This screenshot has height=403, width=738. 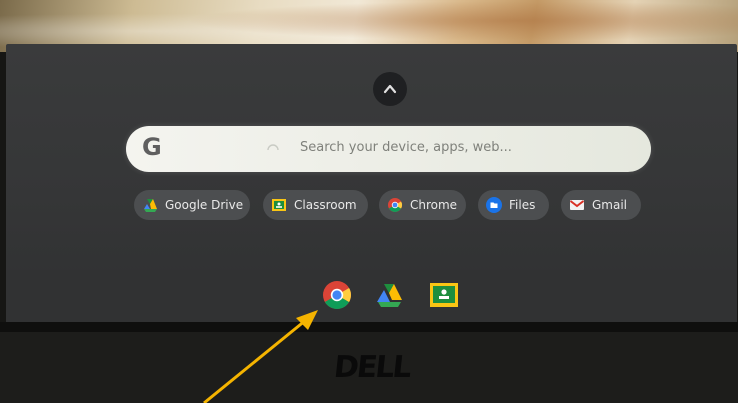 What do you see at coordinates (371, 296) in the screenshot?
I see `shelf` at bounding box center [371, 296].